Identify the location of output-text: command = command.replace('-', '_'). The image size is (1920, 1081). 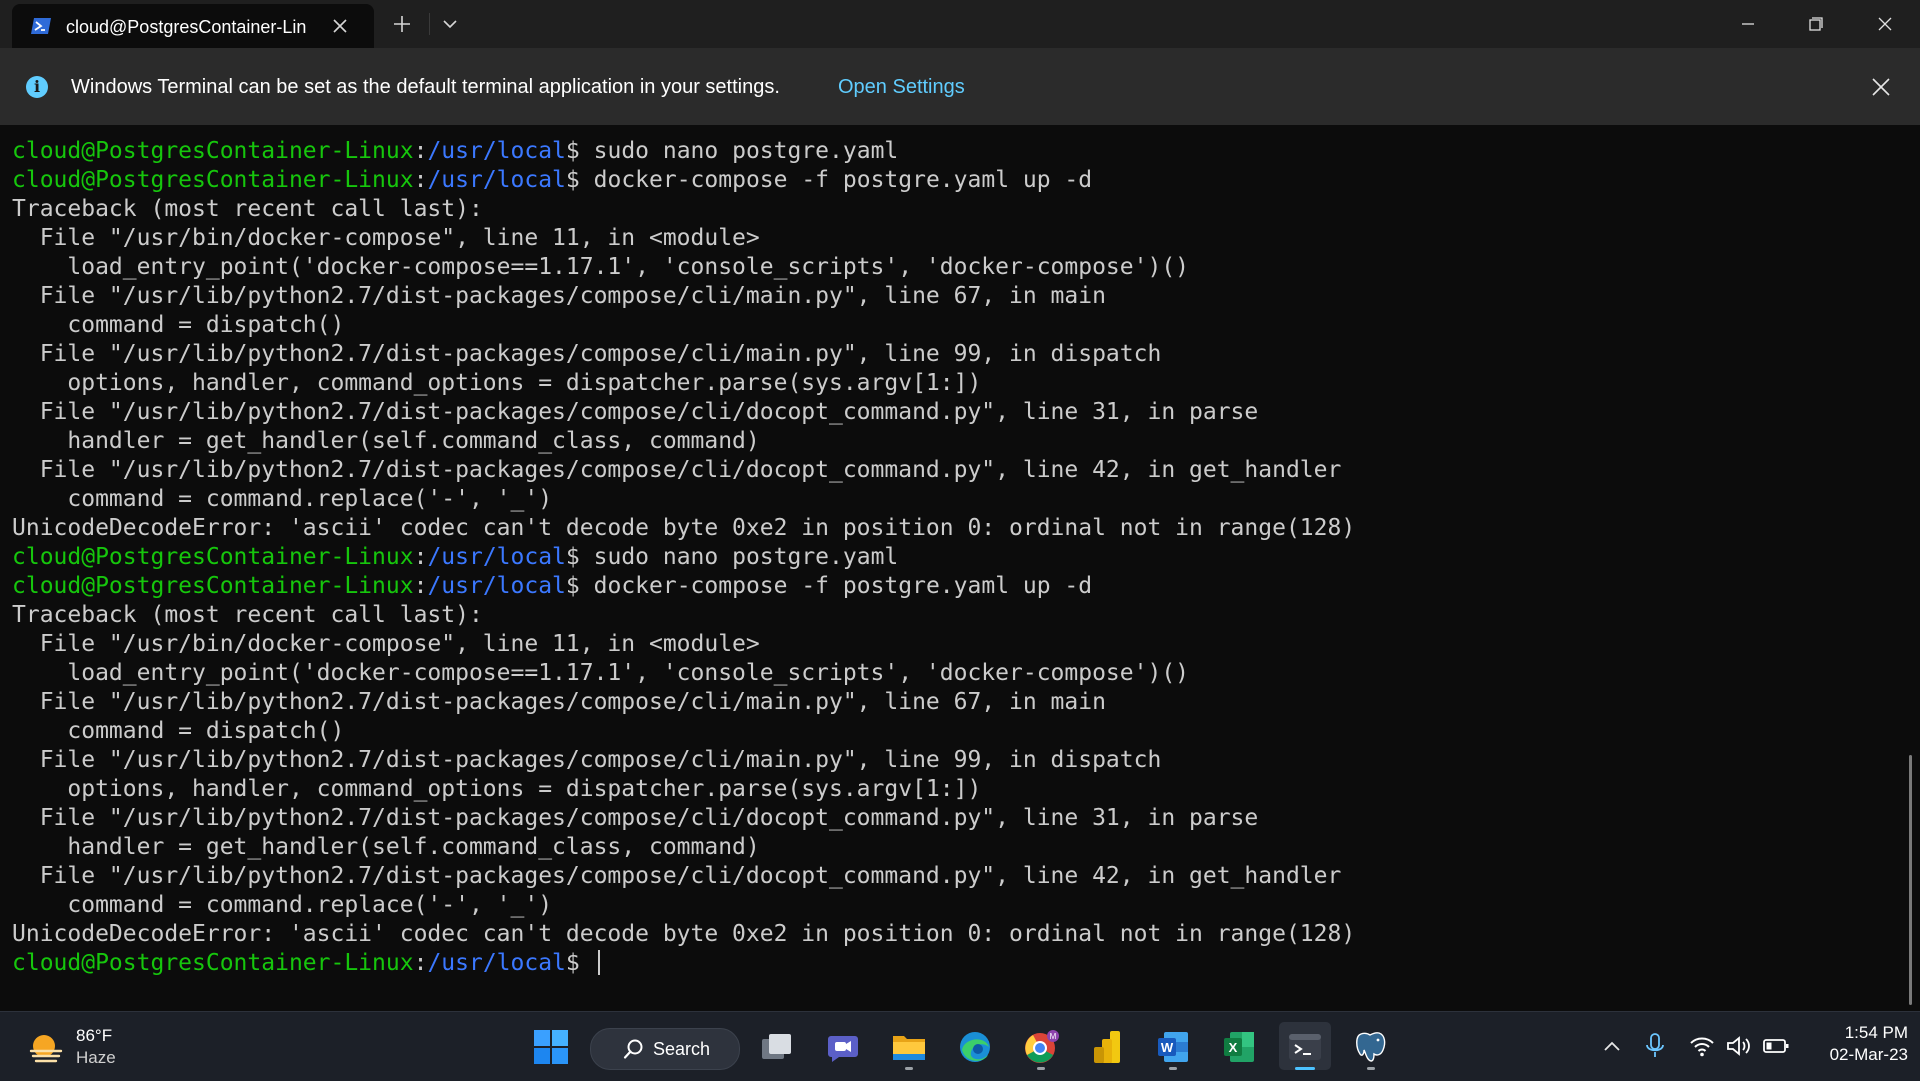
(282, 905).